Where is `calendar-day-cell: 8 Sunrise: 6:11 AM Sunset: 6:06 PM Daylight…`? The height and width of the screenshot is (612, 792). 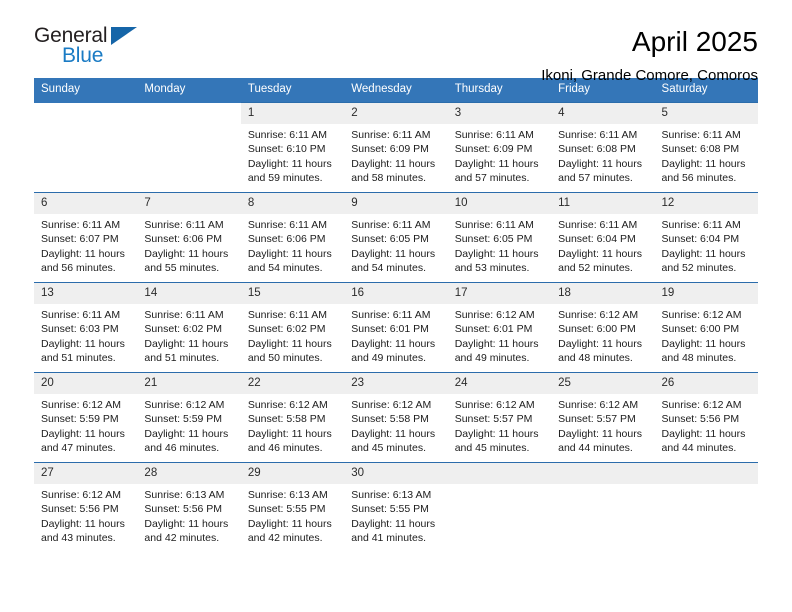
calendar-day-cell: 8 Sunrise: 6:11 AM Sunset: 6:06 PM Daylight… is located at coordinates (292, 237).